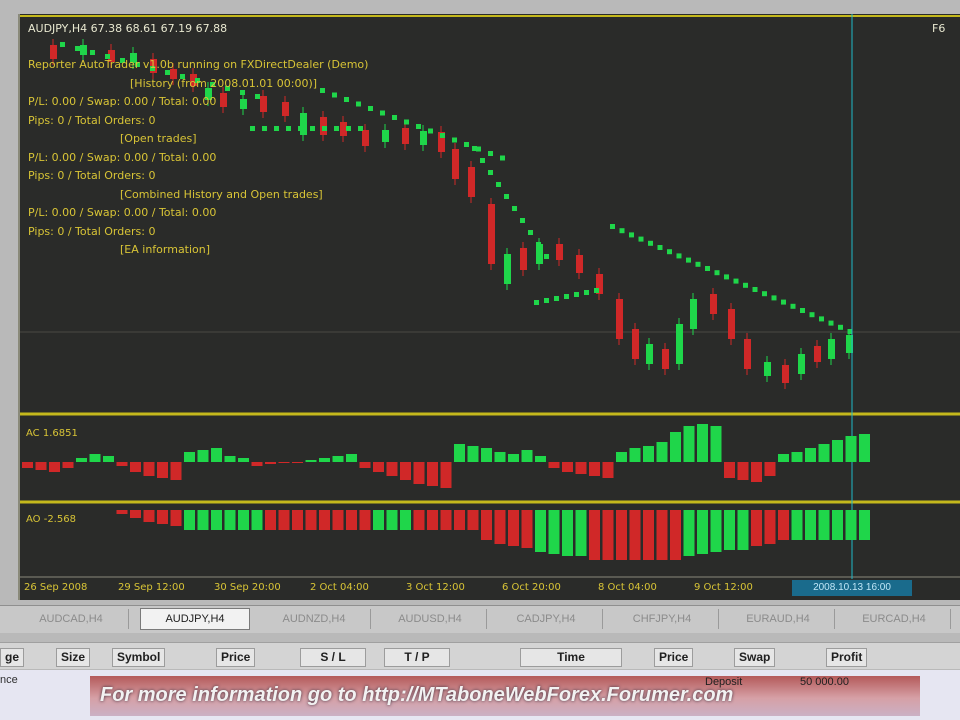 This screenshot has height=720, width=960. I want to click on column-header-take-profit: T / P, so click(417, 657).